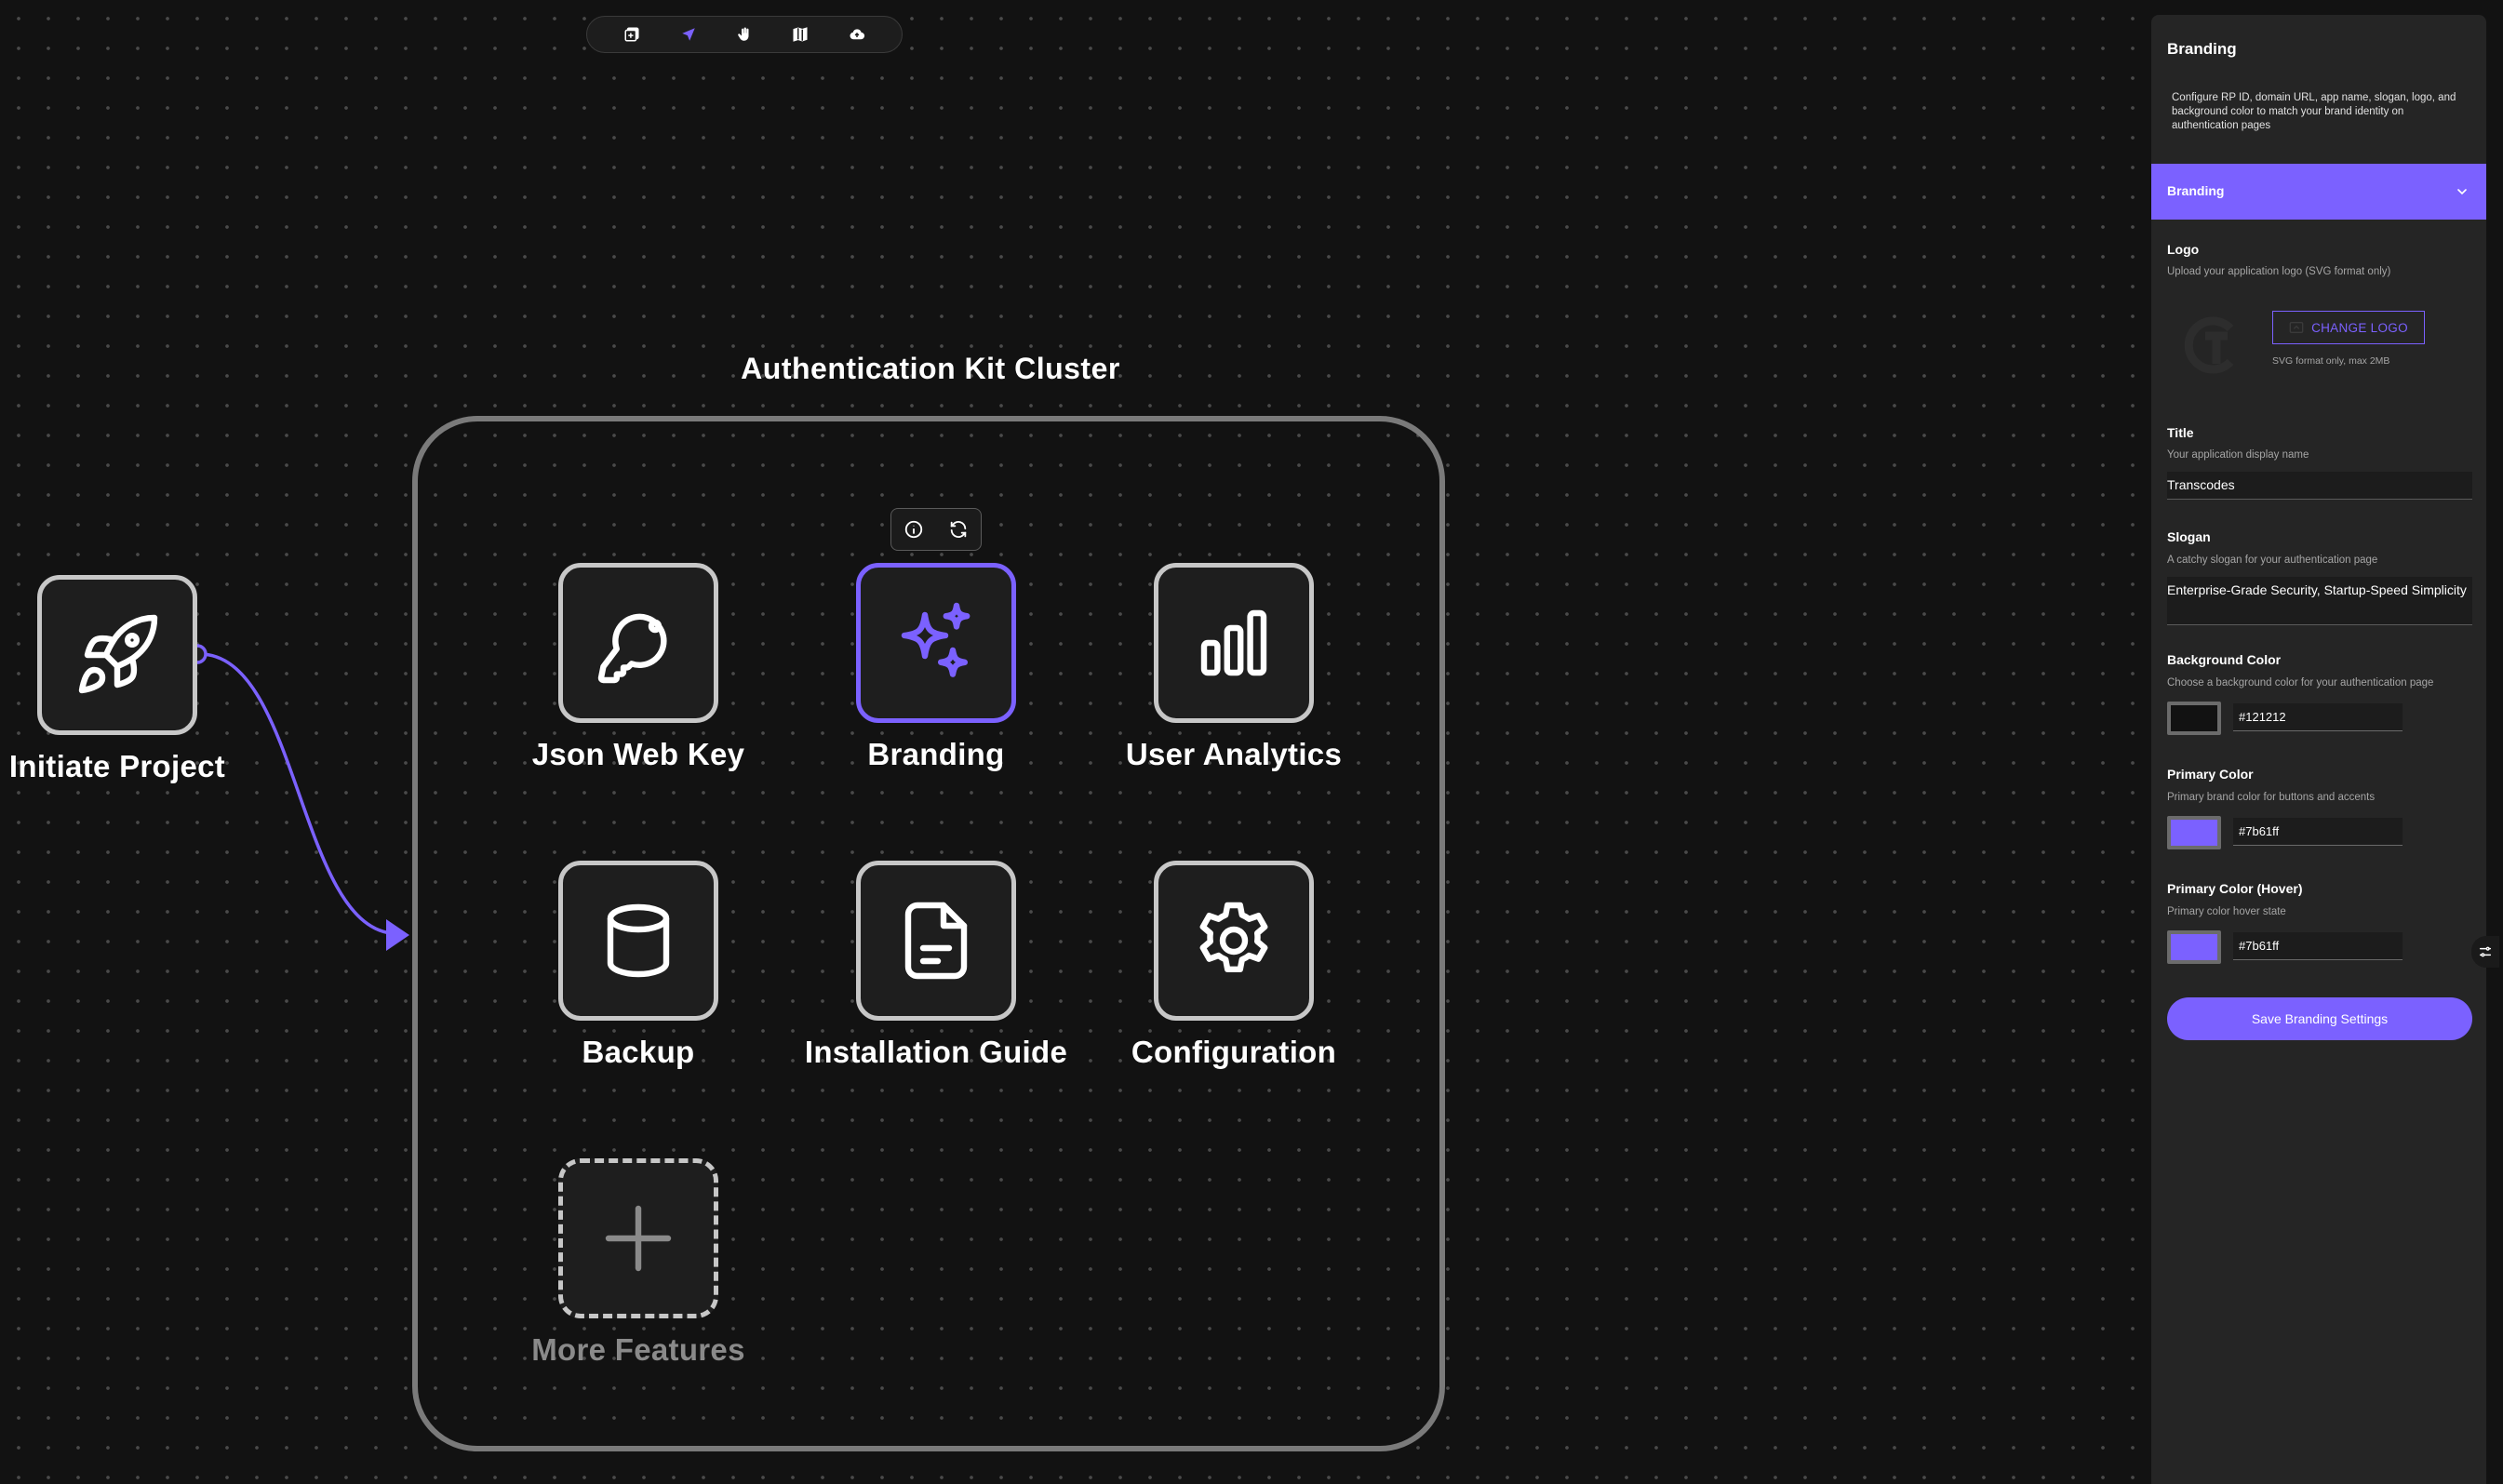 The height and width of the screenshot is (1484, 2503). What do you see at coordinates (936, 754) in the screenshot?
I see `branding-label: Branding` at bounding box center [936, 754].